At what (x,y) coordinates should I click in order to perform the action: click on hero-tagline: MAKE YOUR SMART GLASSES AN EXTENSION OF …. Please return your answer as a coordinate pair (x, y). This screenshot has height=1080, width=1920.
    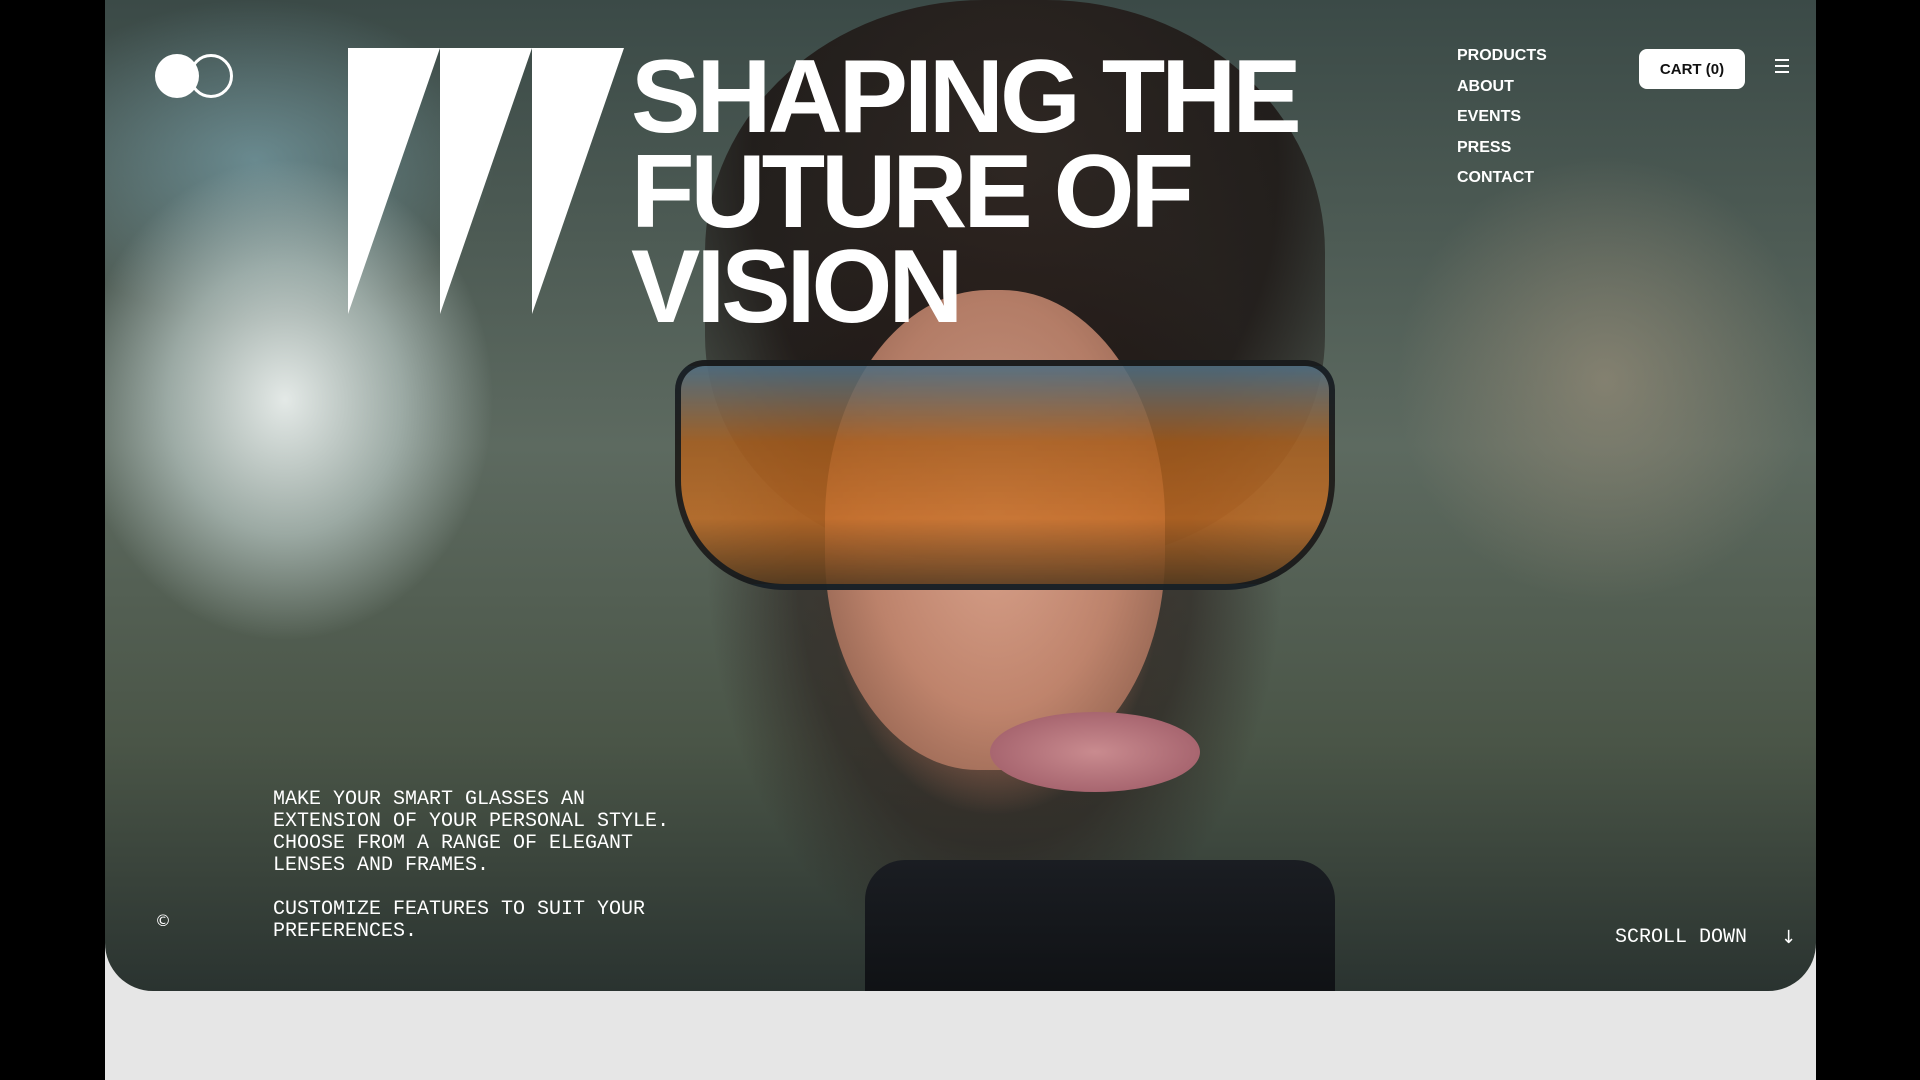
    Looking at the image, I should click on (483, 877).